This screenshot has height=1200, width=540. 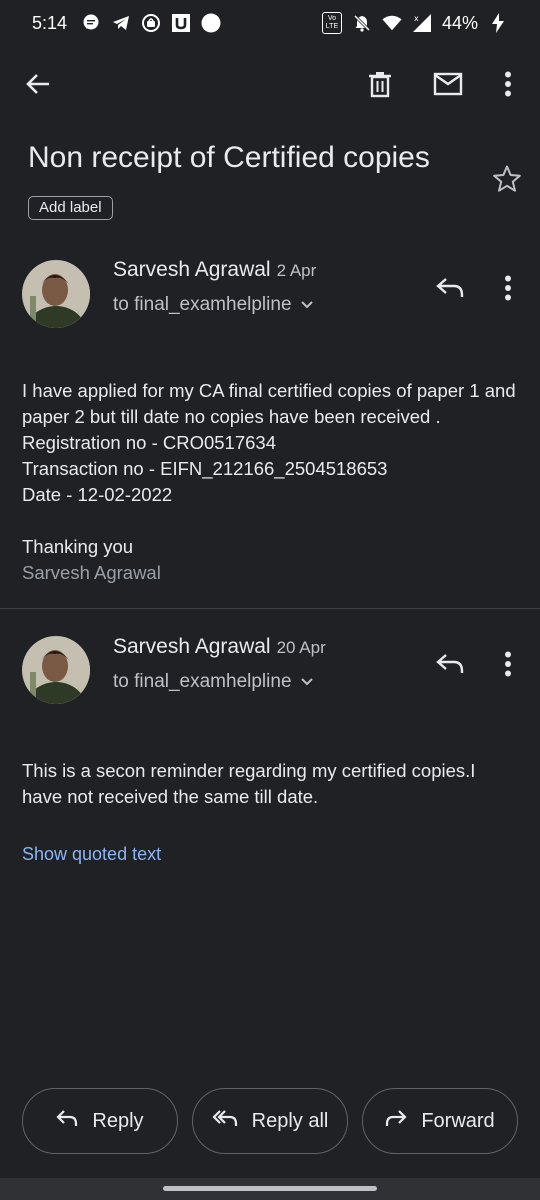 I want to click on sender-name: Sarvesh Agrawal 20 Apr, so click(x=219, y=647).